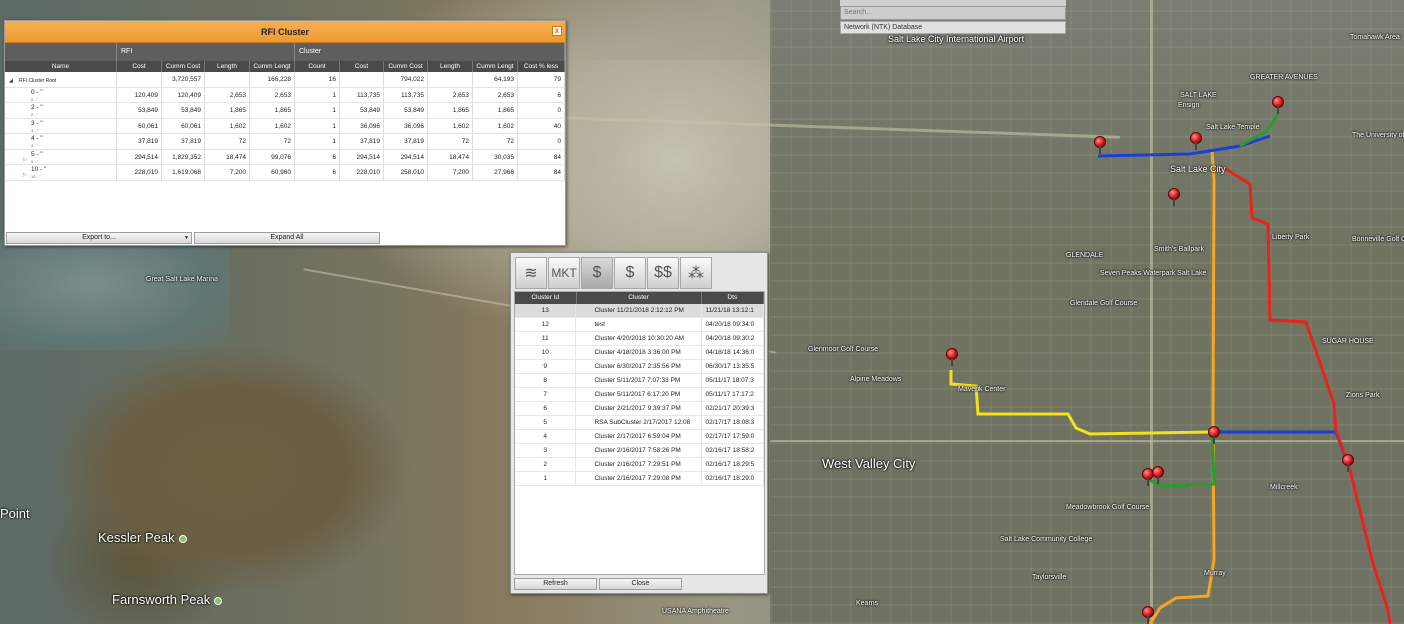 This screenshot has width=1404, height=624. Describe the element at coordinates (639, 298) in the screenshot. I see `column-header: Cluster` at that location.